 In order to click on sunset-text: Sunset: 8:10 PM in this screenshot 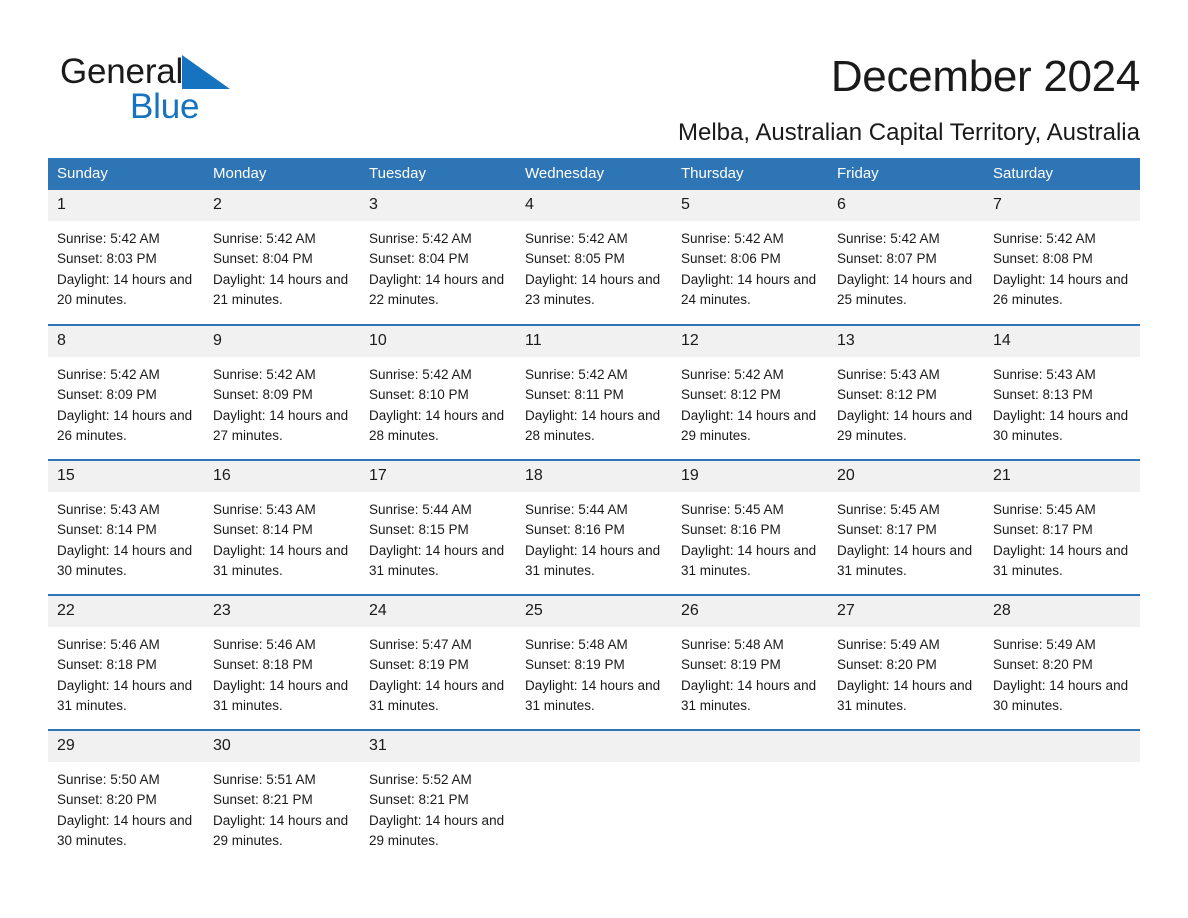, I will do `click(419, 395)`.